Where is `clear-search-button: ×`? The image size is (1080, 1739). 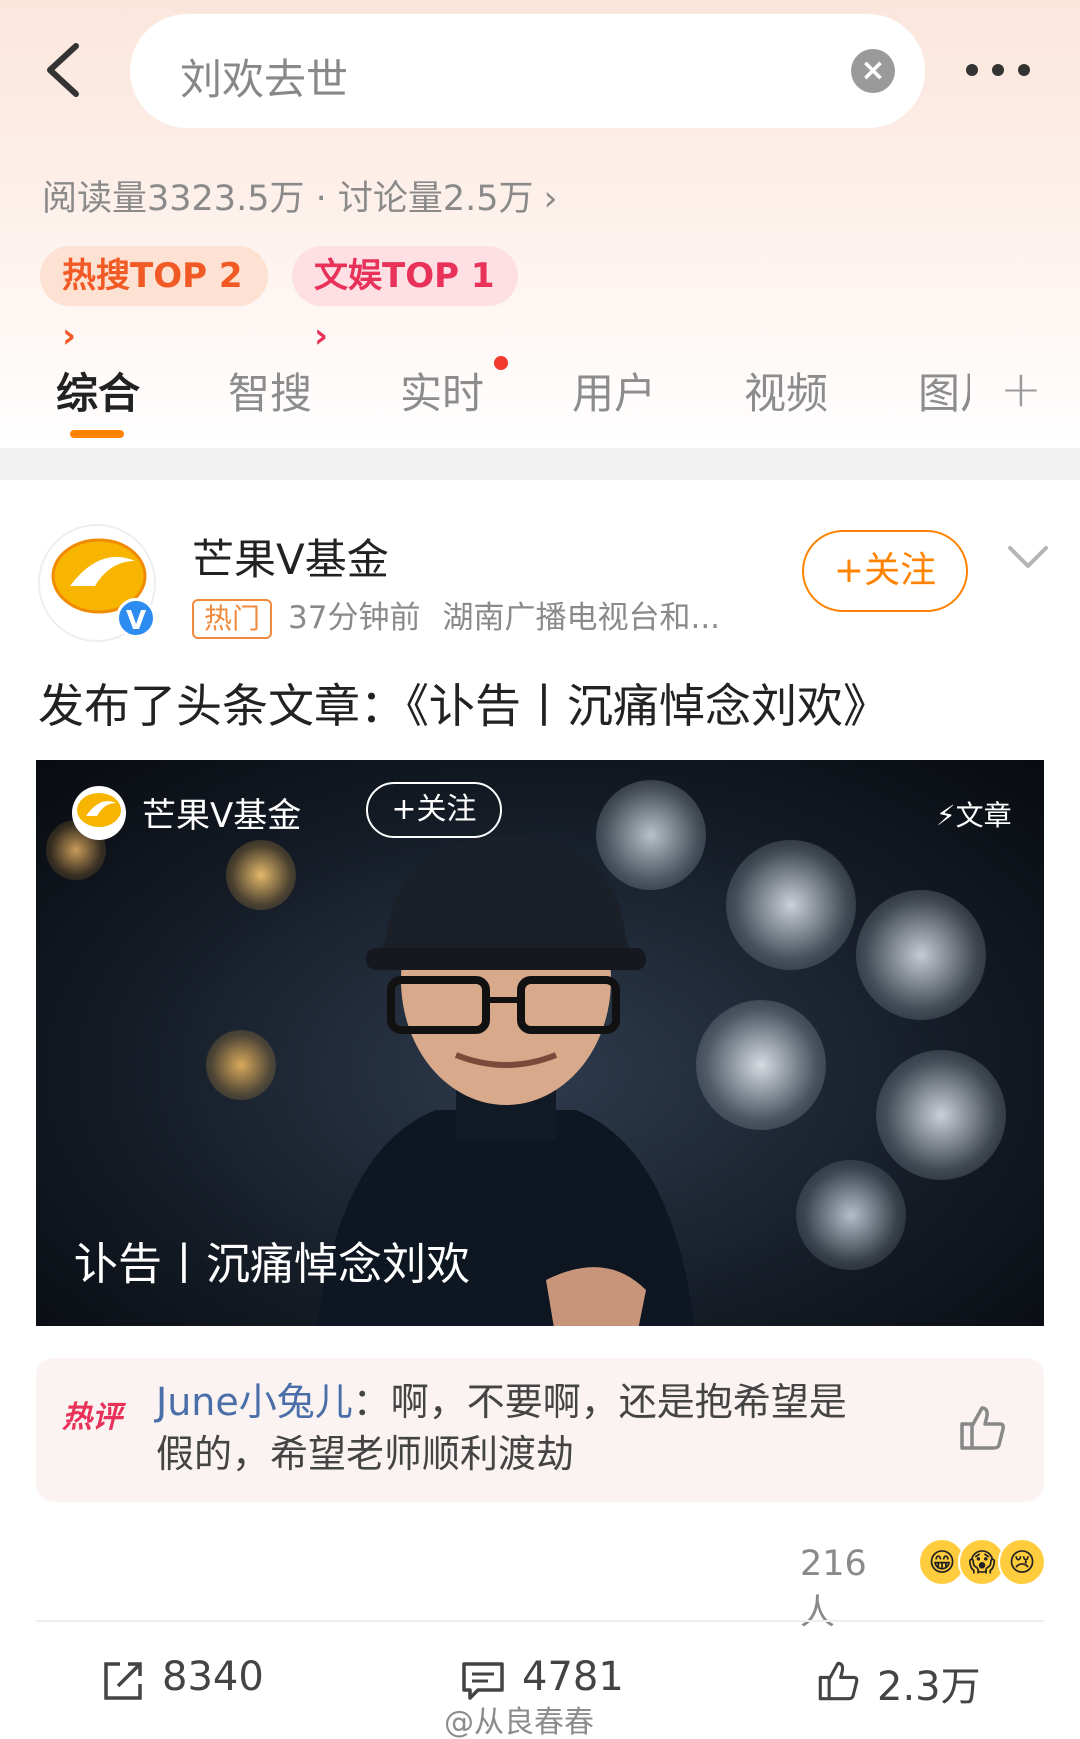
clear-search-button: × is located at coordinates (873, 71).